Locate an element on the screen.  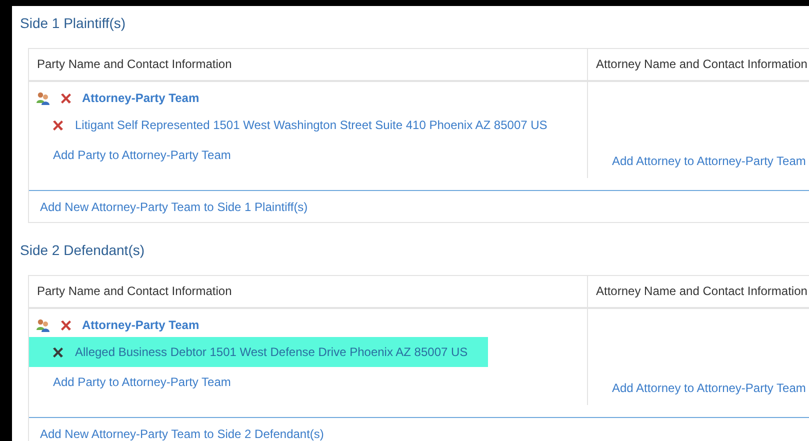
party-row: Litigant Self Represented 1501 West Washington Street Suite 410 Phoenix AZ 85007 US is located at coordinates (292, 125).